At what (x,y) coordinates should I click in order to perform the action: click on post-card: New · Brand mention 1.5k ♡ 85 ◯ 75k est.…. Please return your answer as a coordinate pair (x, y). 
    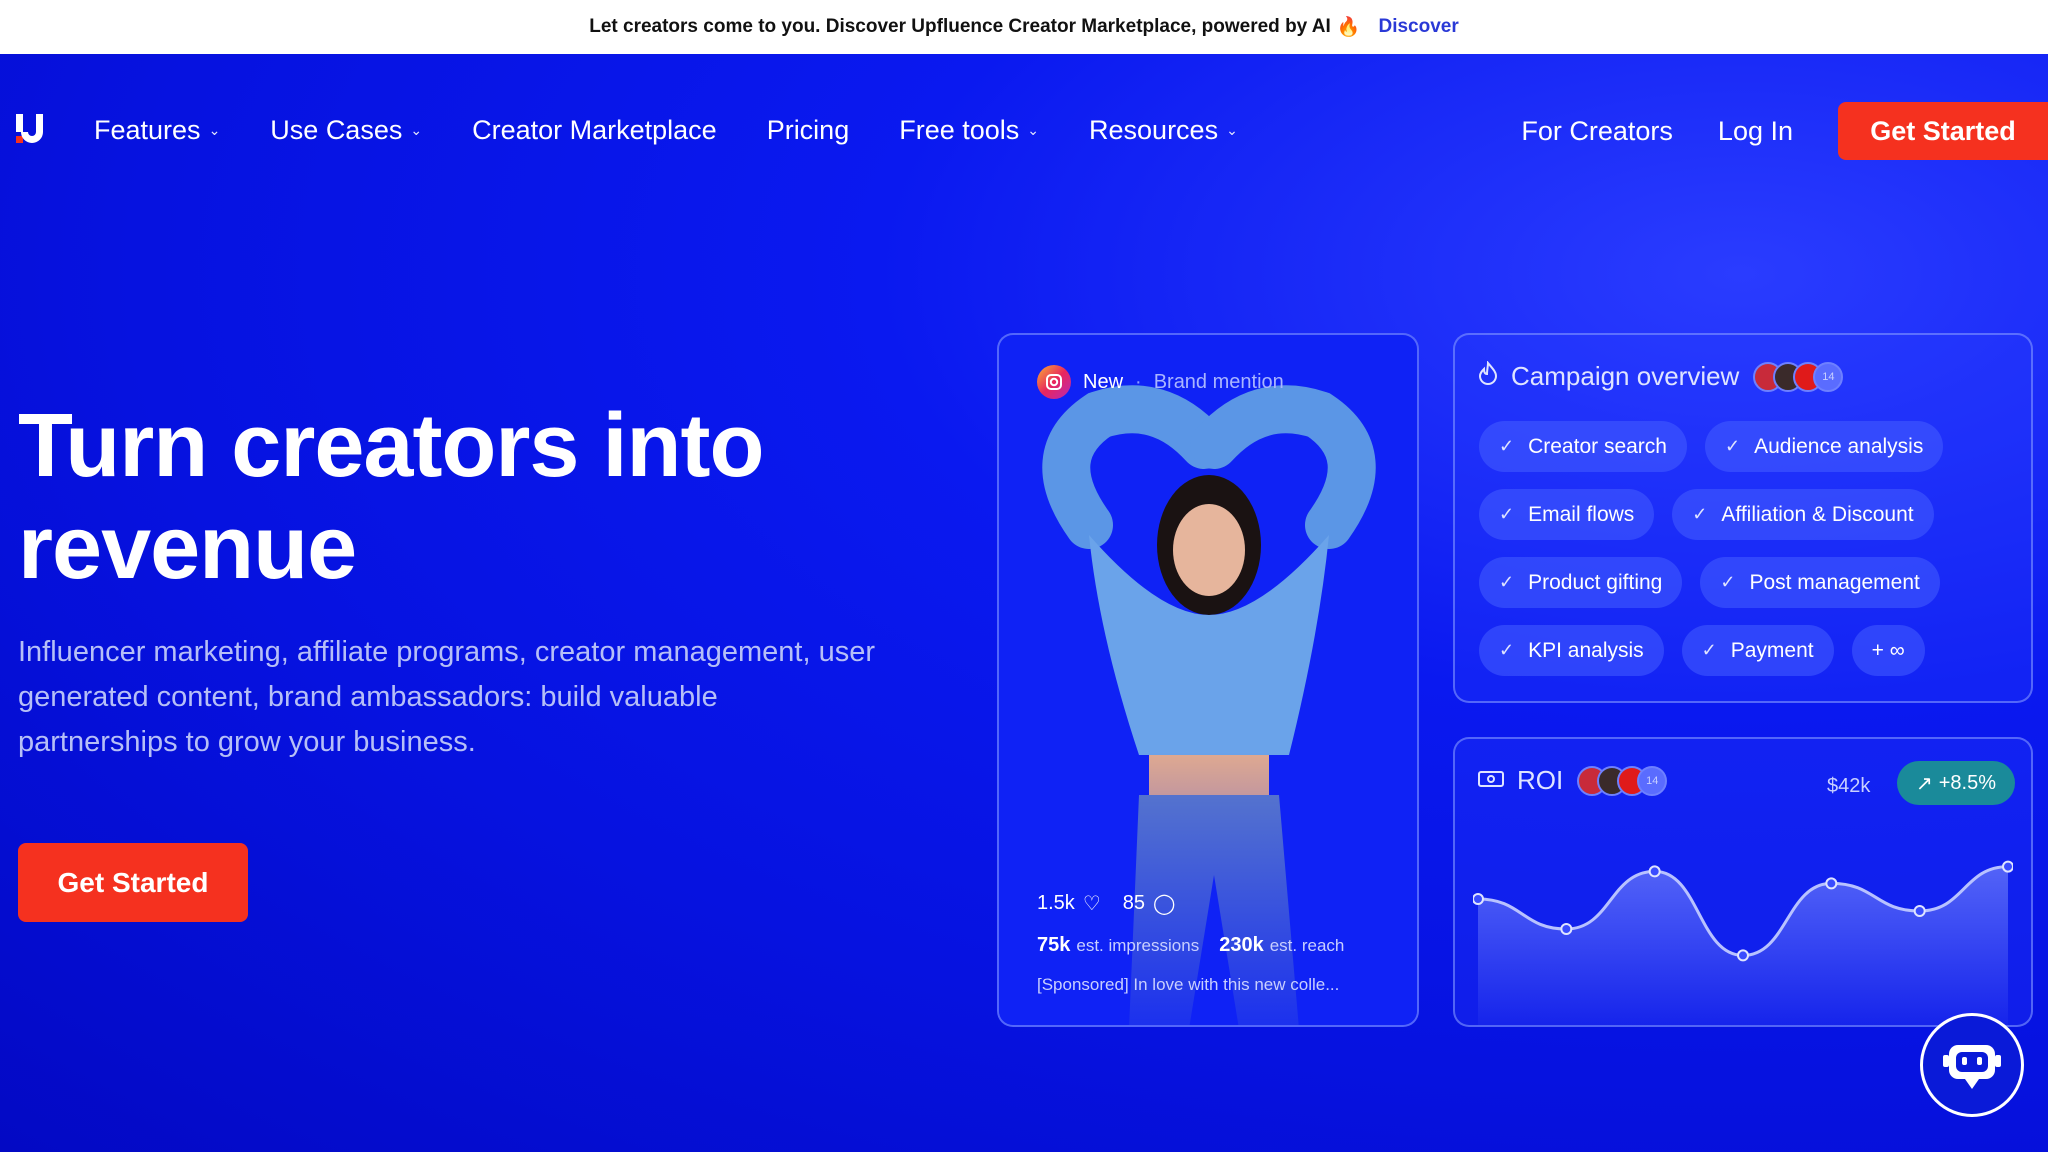
    Looking at the image, I should click on (1208, 680).